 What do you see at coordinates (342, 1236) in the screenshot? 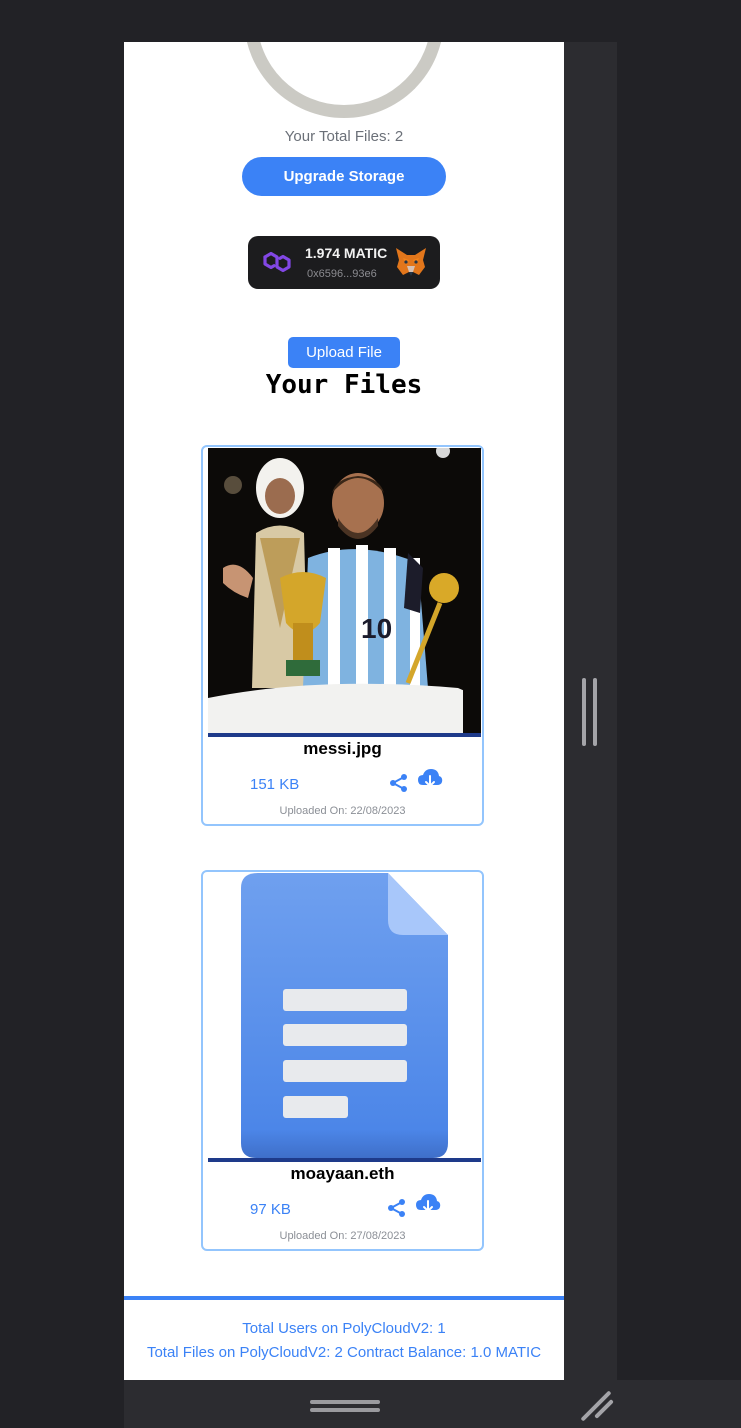
I see `file-upload-date: Uploaded On: 27/08/2023` at bounding box center [342, 1236].